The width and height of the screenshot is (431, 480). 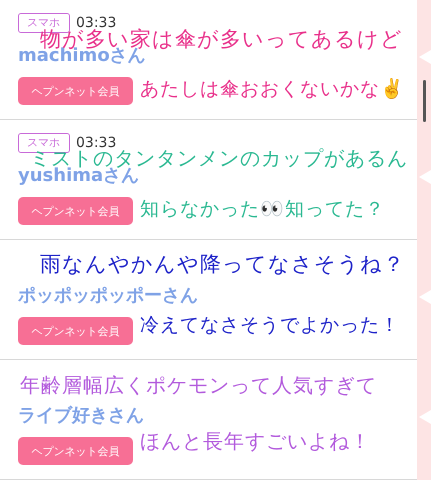 I want to click on scroll-thumb, so click(x=424, y=101).